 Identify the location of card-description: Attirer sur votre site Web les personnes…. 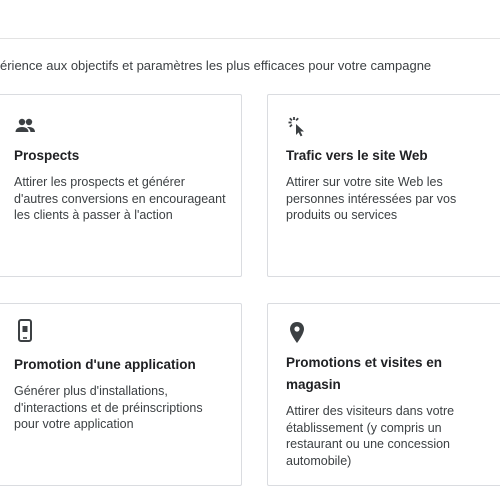
(371, 198).